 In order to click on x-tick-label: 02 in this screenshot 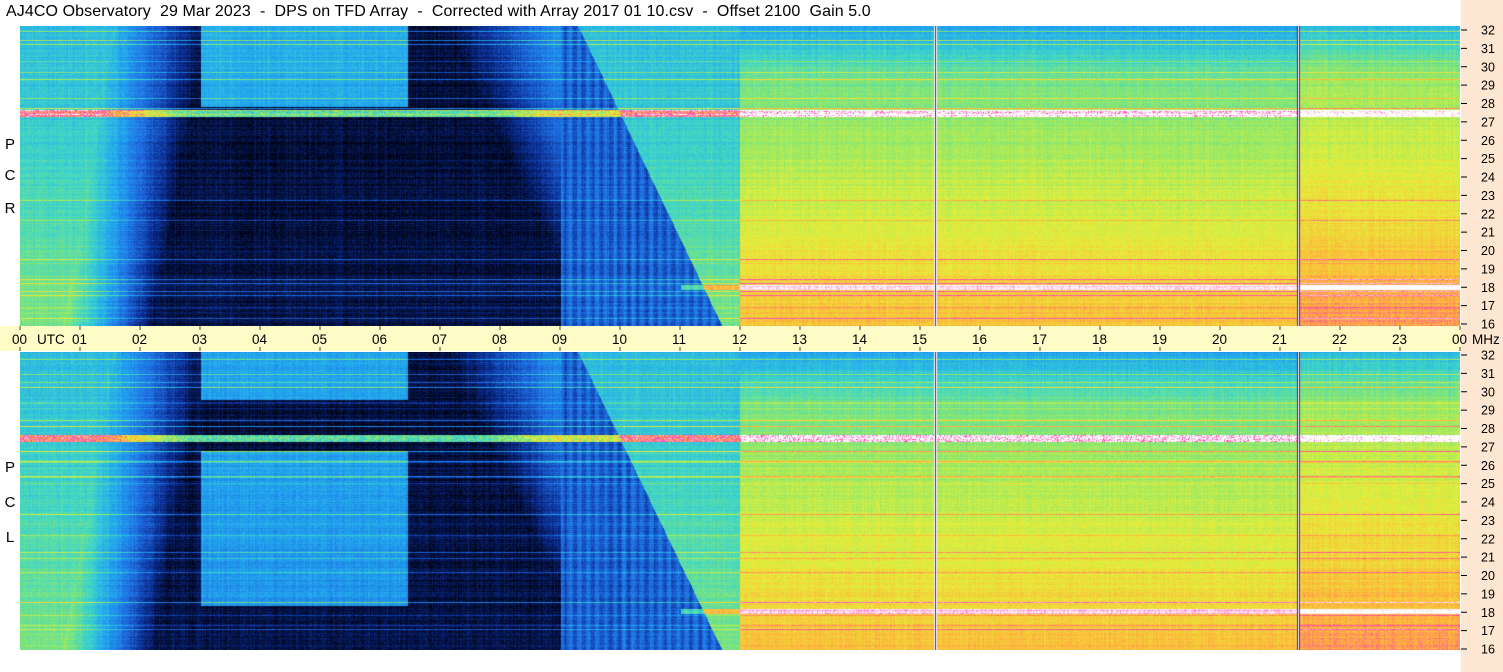, I will do `click(139, 339)`.